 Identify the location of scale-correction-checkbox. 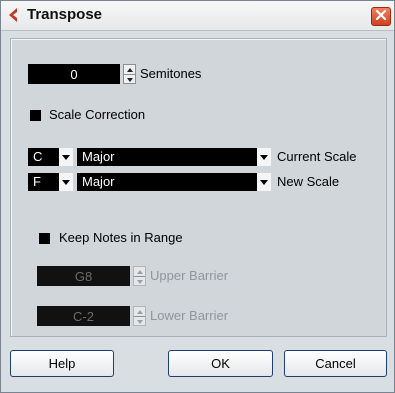
(35, 115).